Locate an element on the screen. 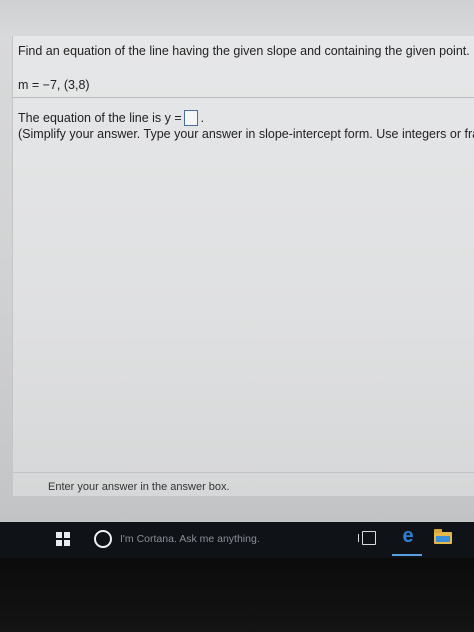 Image resolution: width=474 pixels, height=632 pixels. footer-divider is located at coordinates (243, 472).